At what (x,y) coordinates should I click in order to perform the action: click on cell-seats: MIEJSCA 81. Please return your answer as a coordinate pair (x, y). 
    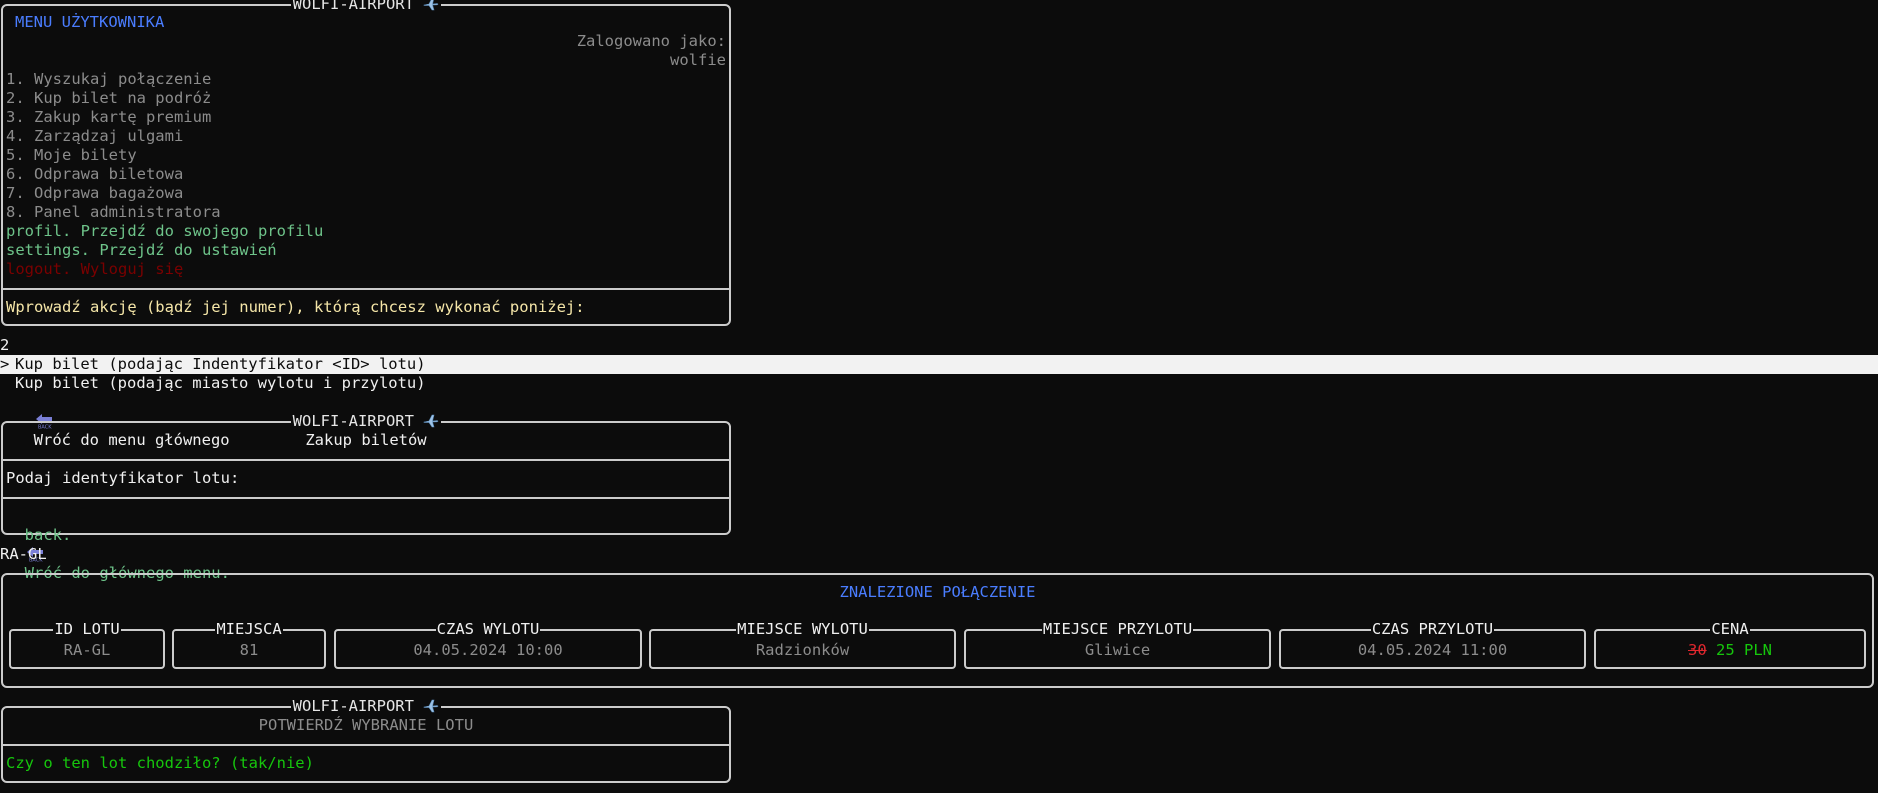
    Looking at the image, I should click on (249, 644).